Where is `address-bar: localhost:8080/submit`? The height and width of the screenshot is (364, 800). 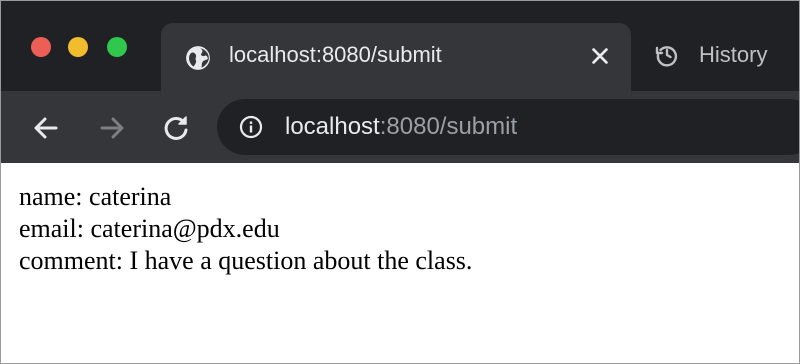
address-bar: localhost:8080/submit is located at coordinates (508, 127).